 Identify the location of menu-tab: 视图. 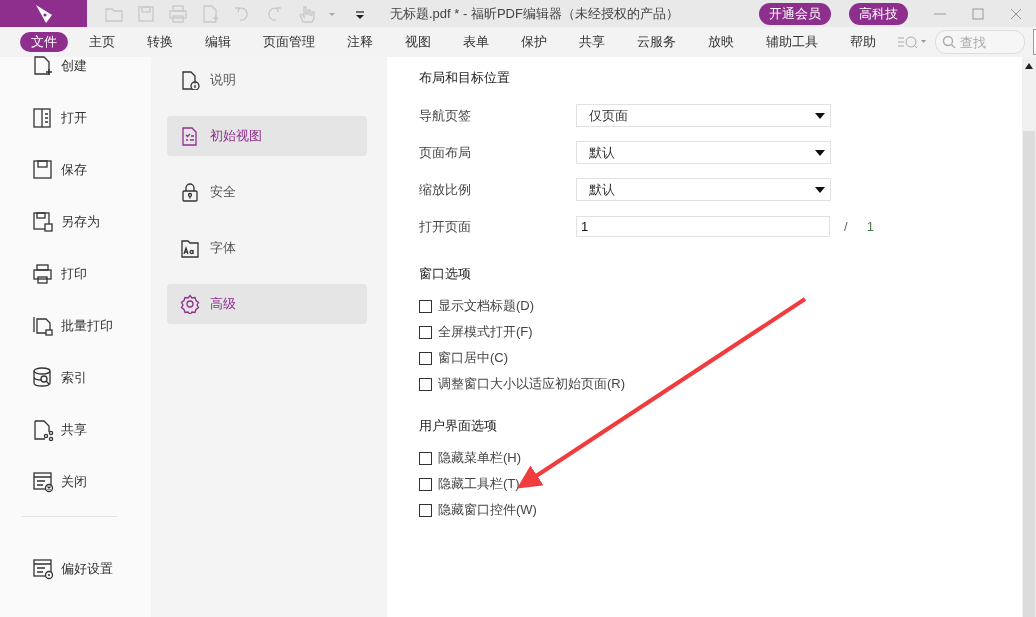
(418, 42).